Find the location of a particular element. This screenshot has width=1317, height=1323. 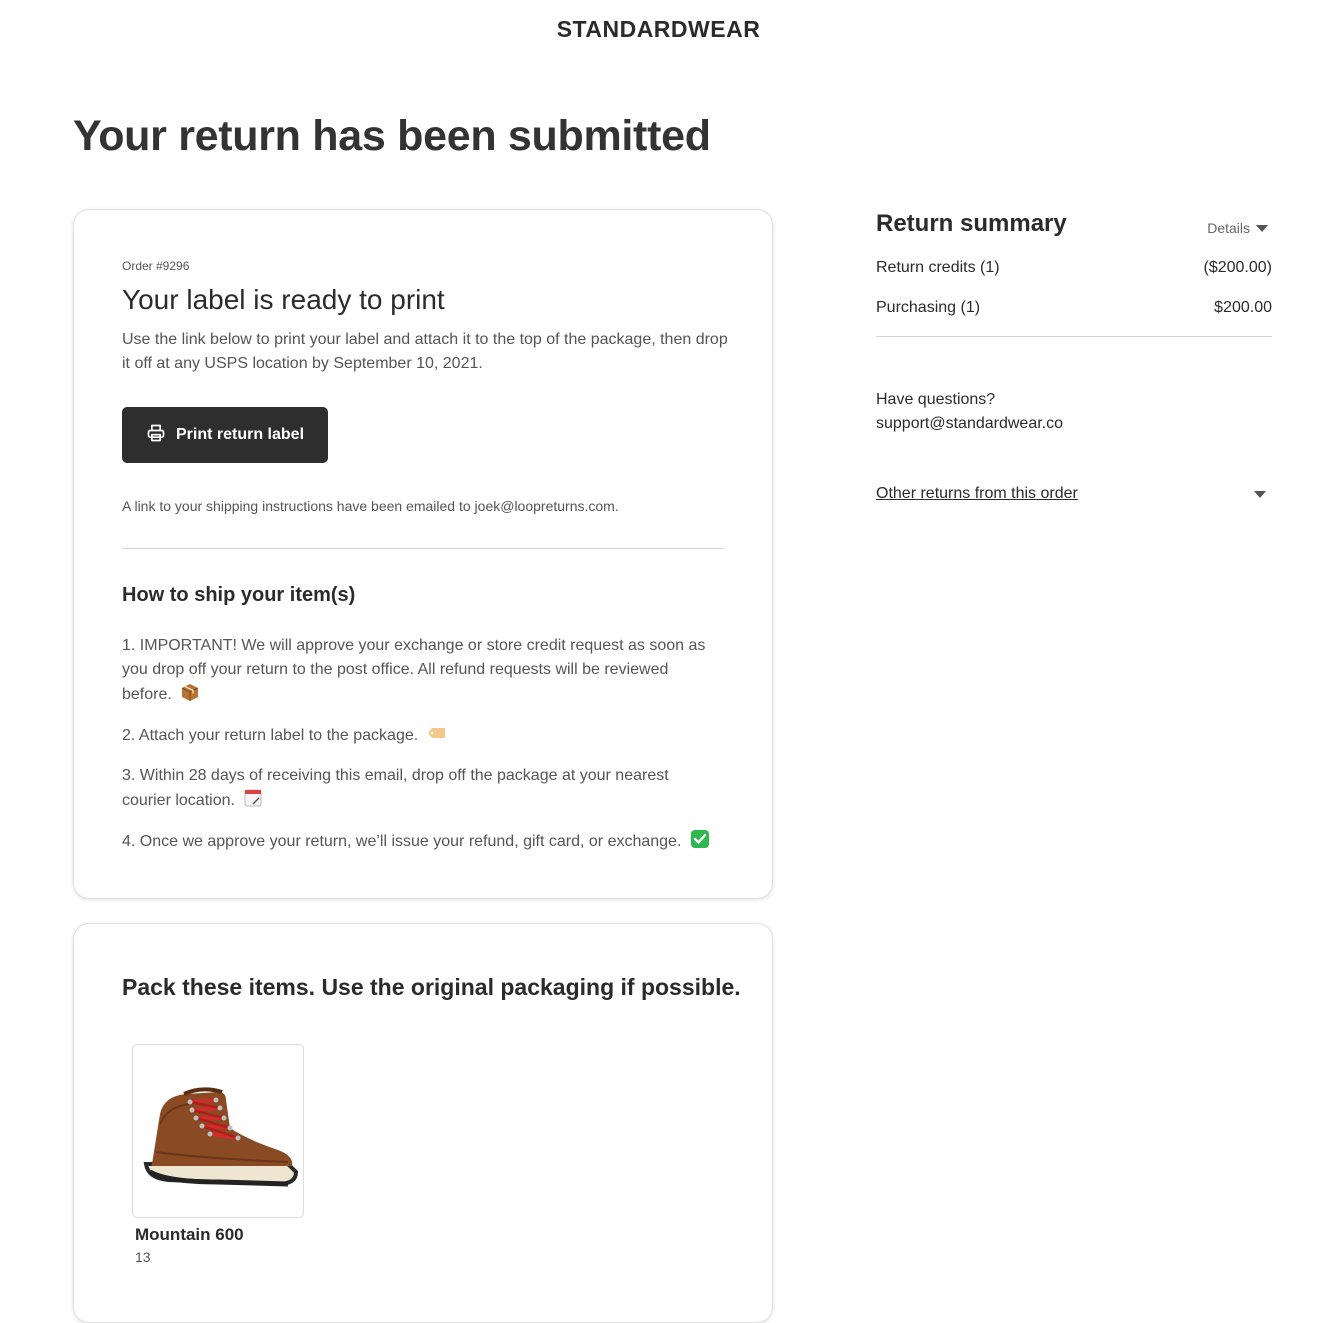

brand-logo: STANDARDWEAR is located at coordinates (658, 29).